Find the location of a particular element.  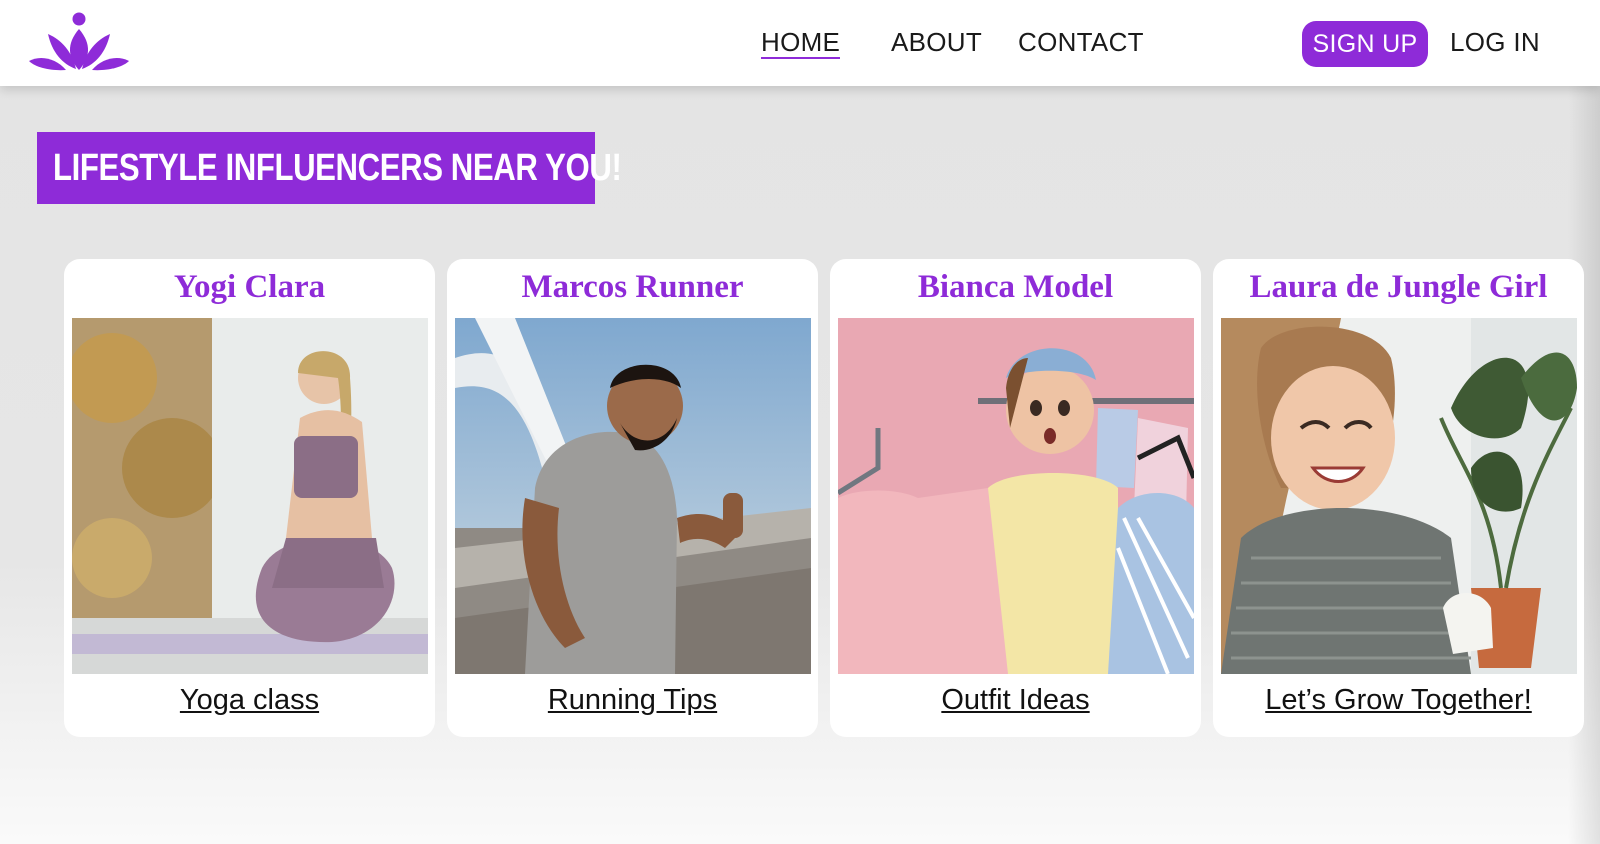

influencer-card: Marcos Runner Running Tips is located at coordinates (632, 498).